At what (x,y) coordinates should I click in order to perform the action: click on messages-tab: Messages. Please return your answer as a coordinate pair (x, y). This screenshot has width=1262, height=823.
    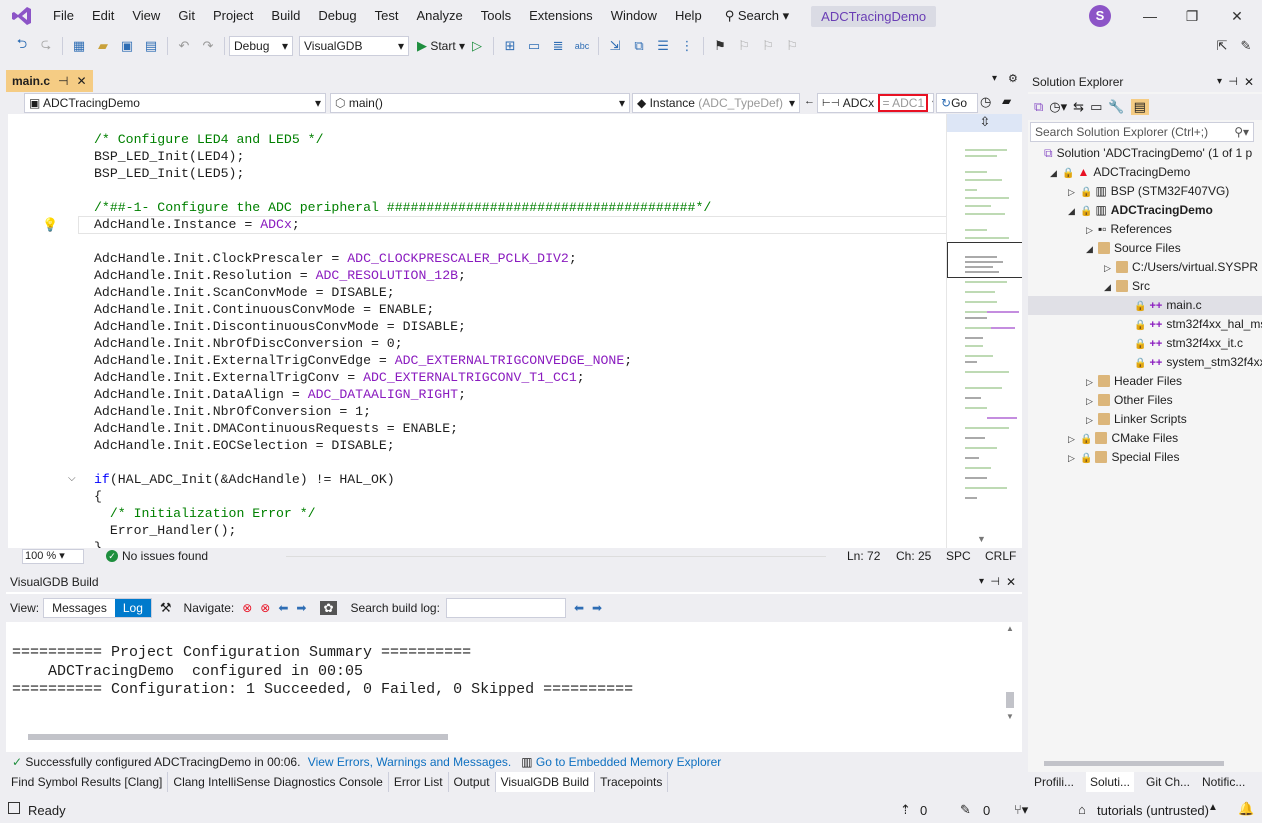
    Looking at the image, I should click on (79, 608).